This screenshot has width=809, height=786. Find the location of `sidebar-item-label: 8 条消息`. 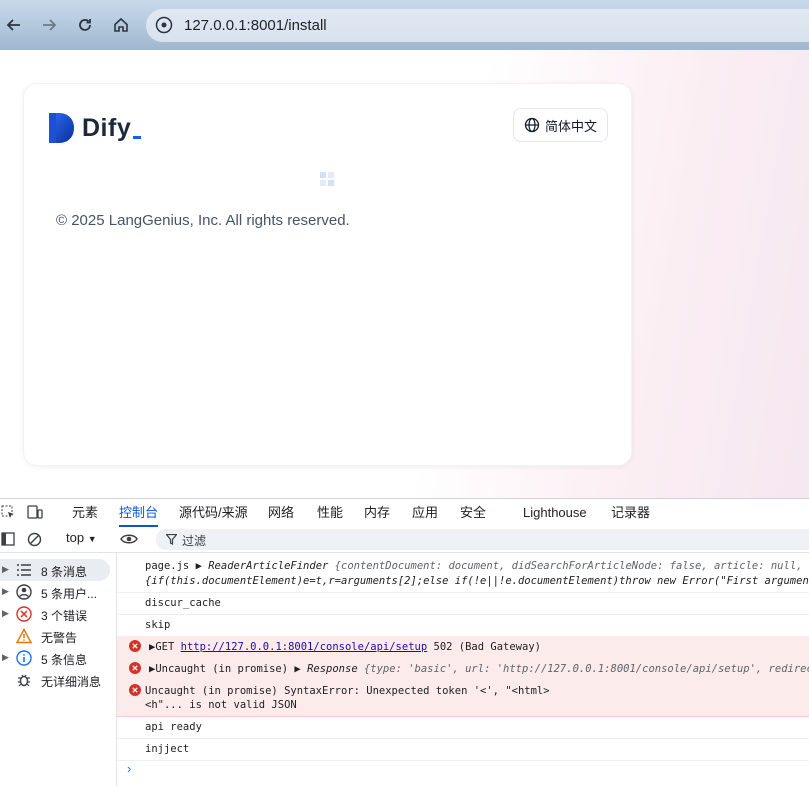

sidebar-item-label: 8 条消息 is located at coordinates (64, 572).